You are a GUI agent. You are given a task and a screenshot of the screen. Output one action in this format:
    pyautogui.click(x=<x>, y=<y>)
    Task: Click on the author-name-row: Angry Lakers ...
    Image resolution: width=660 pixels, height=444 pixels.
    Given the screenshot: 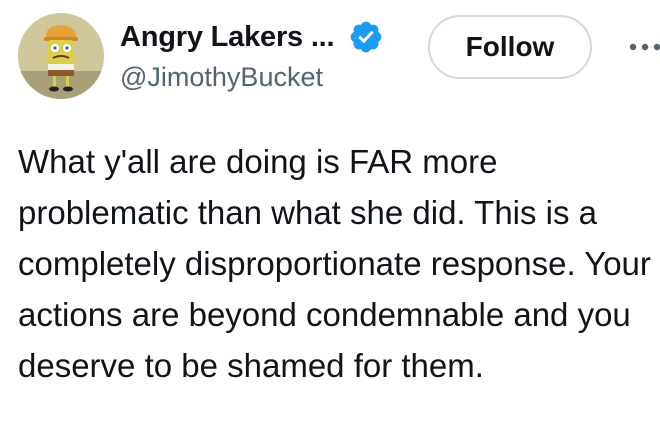 What is the action you would take?
    pyautogui.click(x=252, y=37)
    